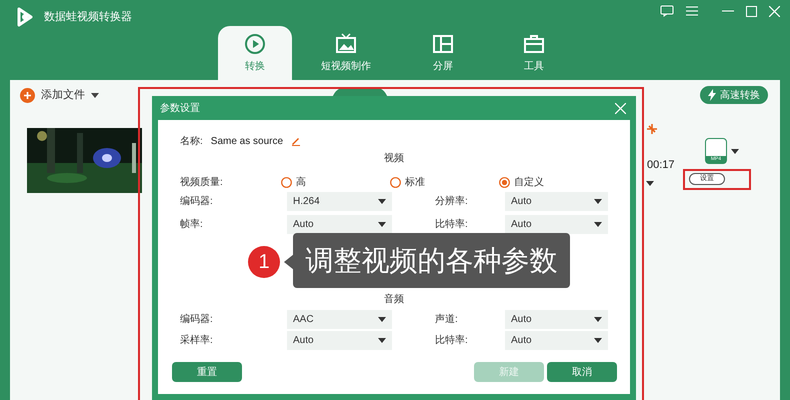 The width and height of the screenshot is (790, 400). What do you see at coordinates (59, 95) in the screenshot?
I see `add-file-button: 添加文件` at bounding box center [59, 95].